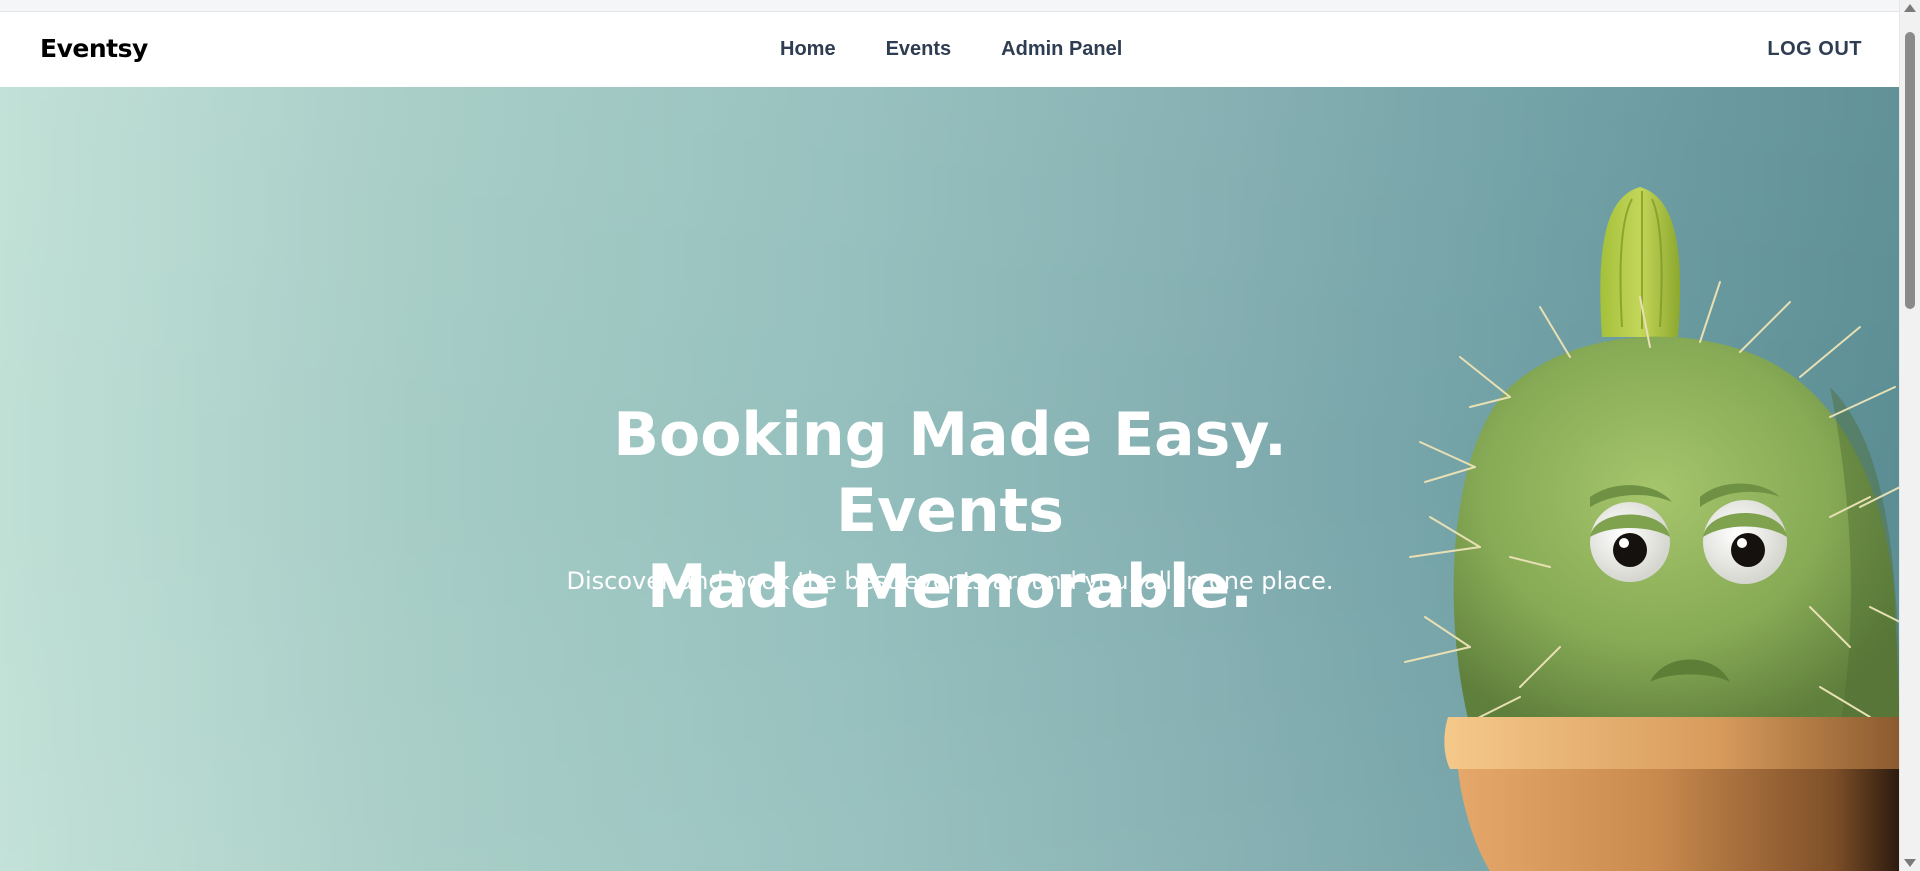 The image size is (1920, 871). What do you see at coordinates (1061, 49) in the screenshot?
I see `nav-link-admin-panel: Admin Panel` at bounding box center [1061, 49].